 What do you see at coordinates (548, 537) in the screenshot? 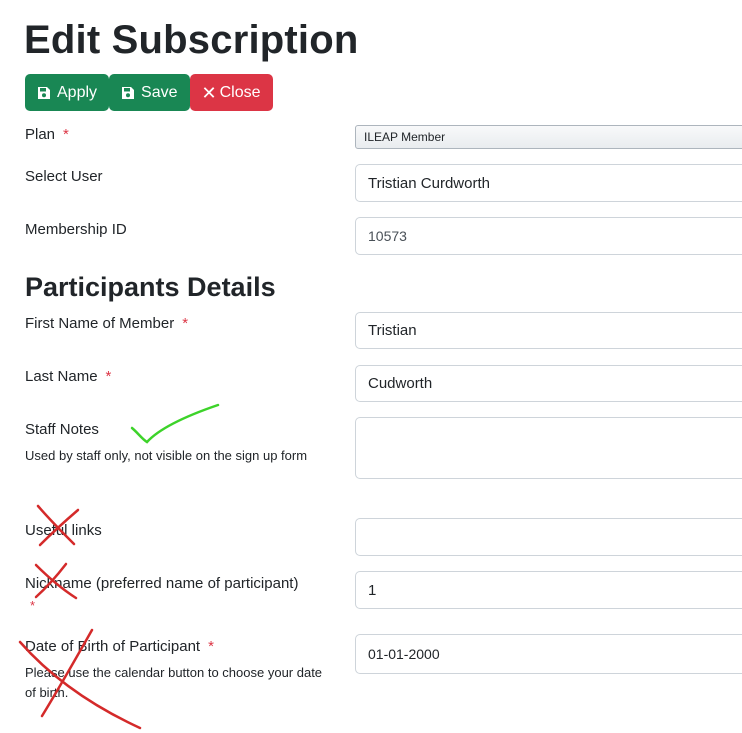
I see `useful-links-field` at bounding box center [548, 537].